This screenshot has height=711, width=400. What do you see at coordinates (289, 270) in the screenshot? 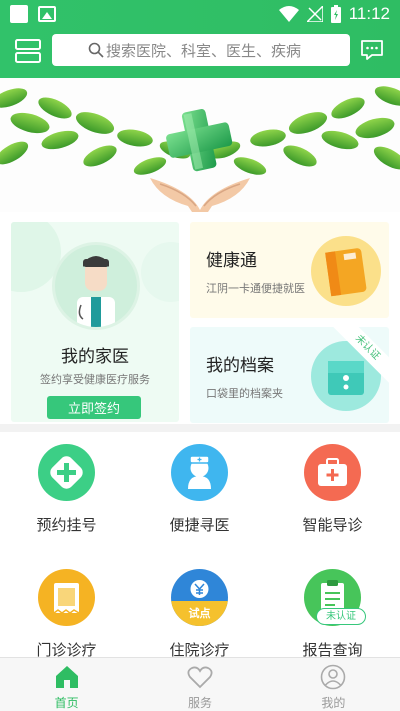
I see `health-pass-card: 健康通 江阴一卡通便捷就医` at bounding box center [289, 270].